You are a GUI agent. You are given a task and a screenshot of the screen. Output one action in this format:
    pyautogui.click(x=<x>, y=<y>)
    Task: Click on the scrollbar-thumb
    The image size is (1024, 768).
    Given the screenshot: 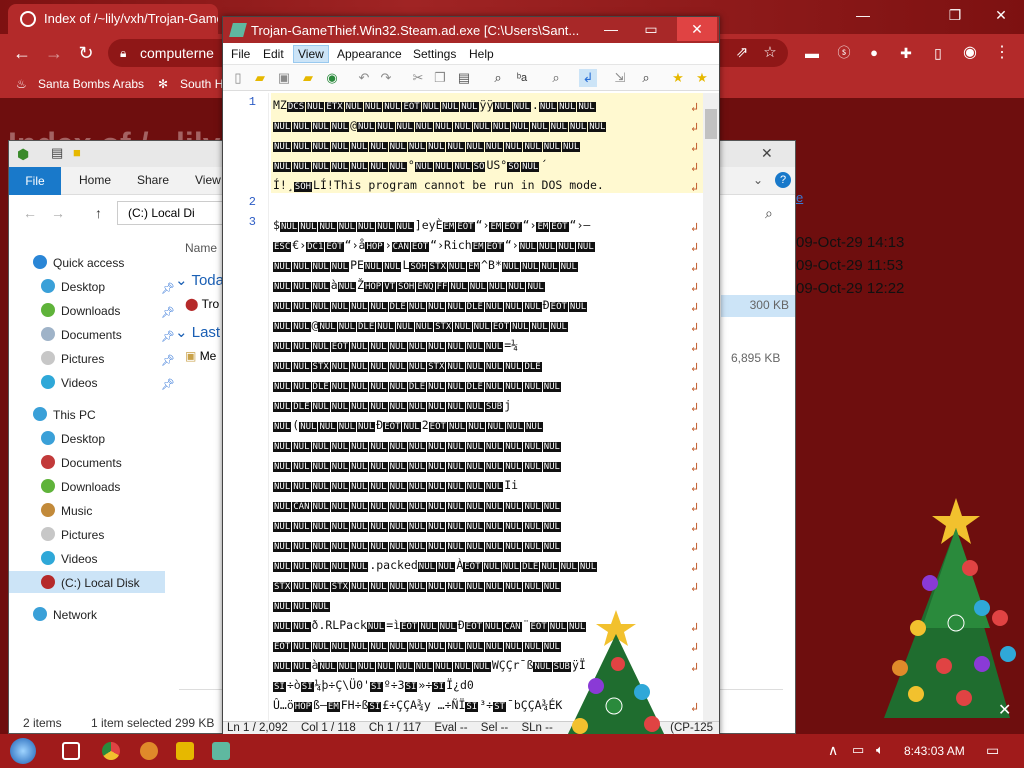 What is the action you would take?
    pyautogui.click(x=711, y=124)
    